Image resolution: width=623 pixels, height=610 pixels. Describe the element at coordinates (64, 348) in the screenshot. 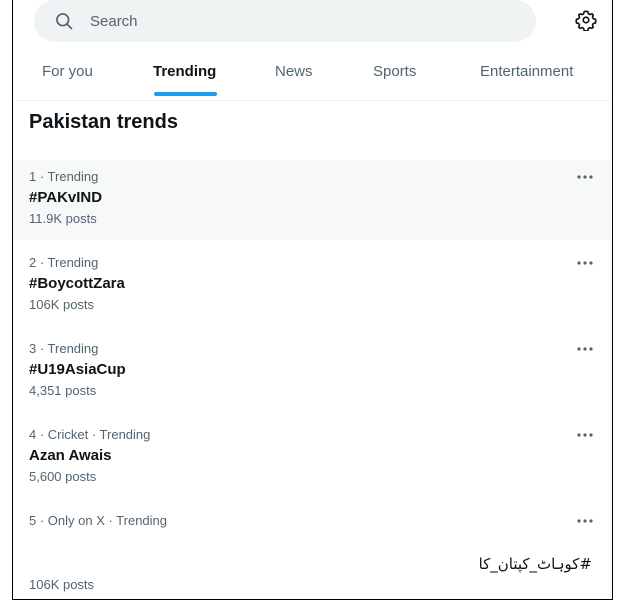

I see `trend-meta: 3 · Trending` at that location.